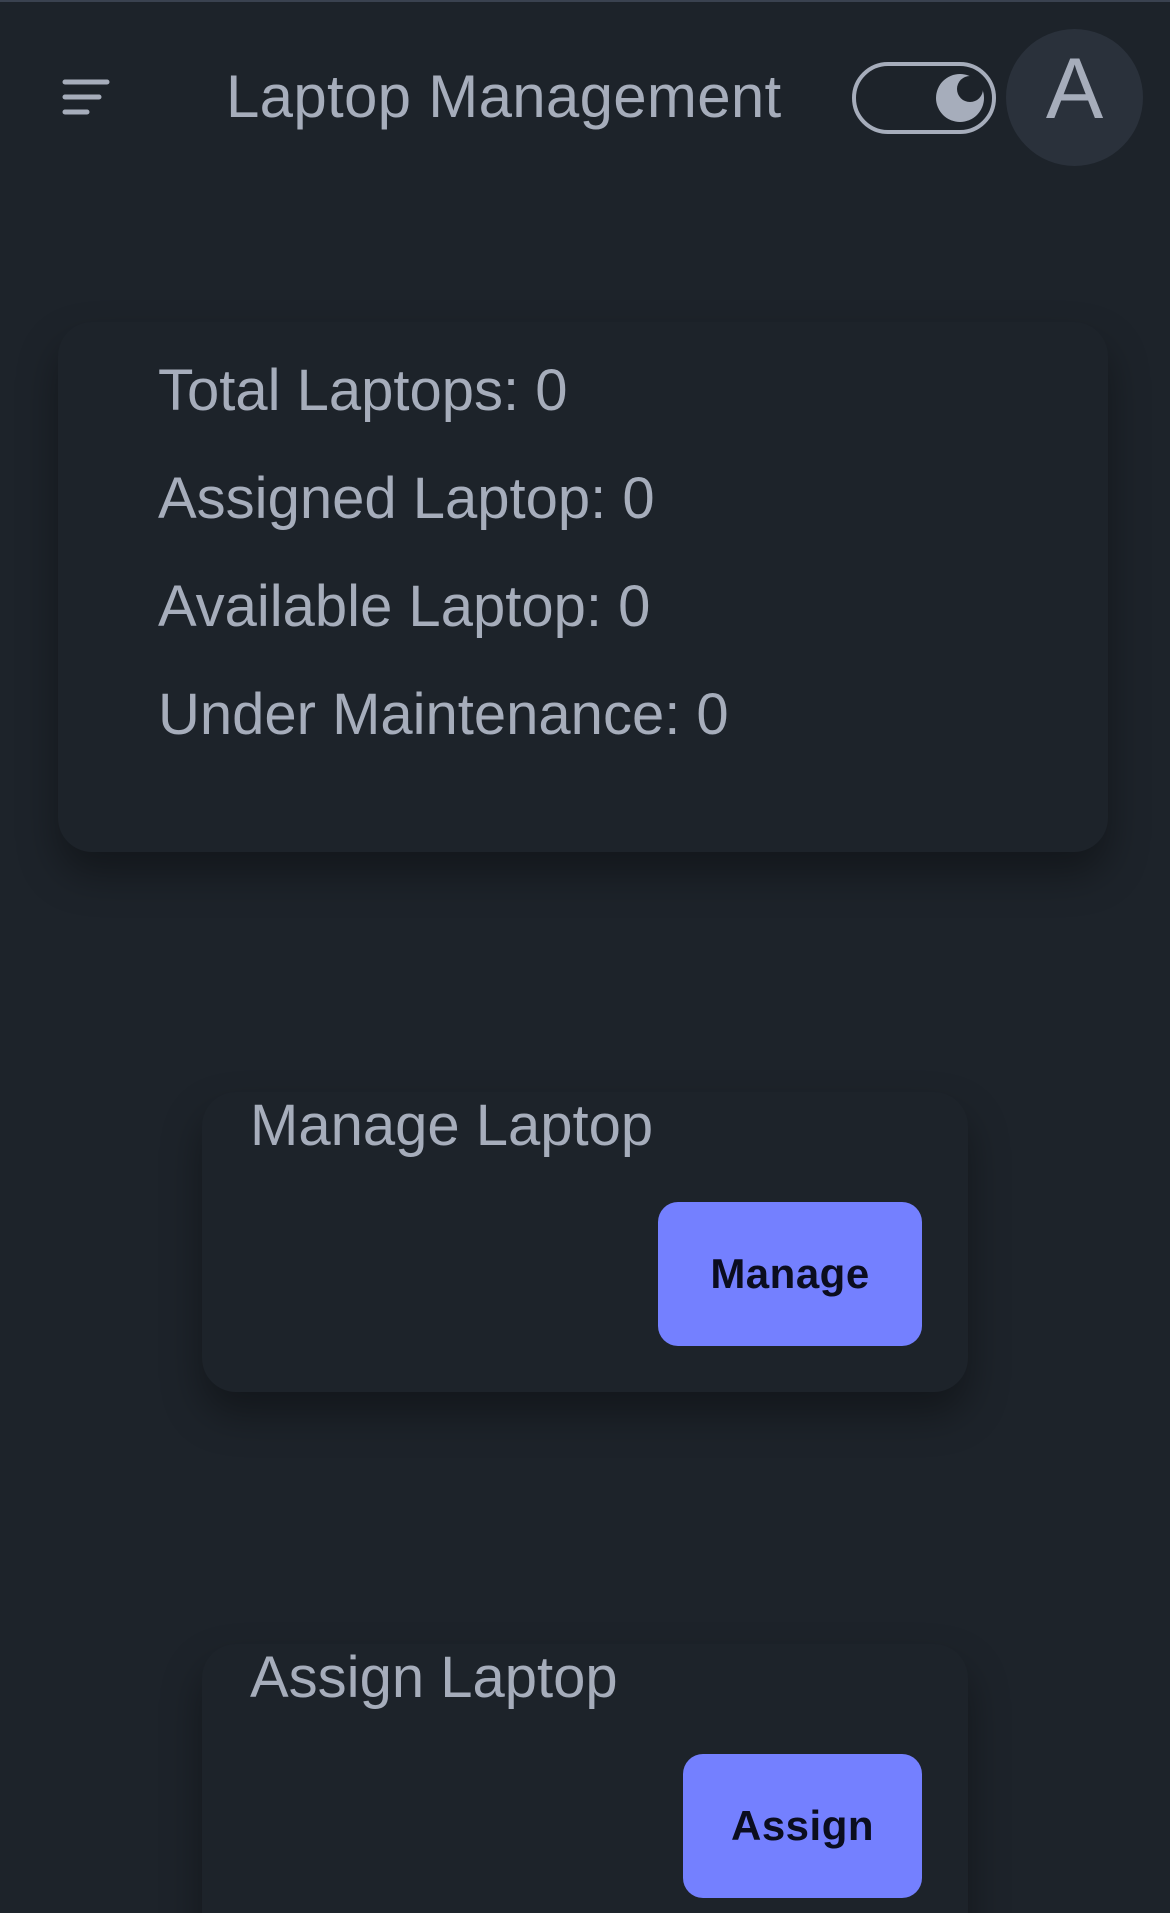 This screenshot has width=1170, height=1913. I want to click on manage-button: Manage, so click(790, 1274).